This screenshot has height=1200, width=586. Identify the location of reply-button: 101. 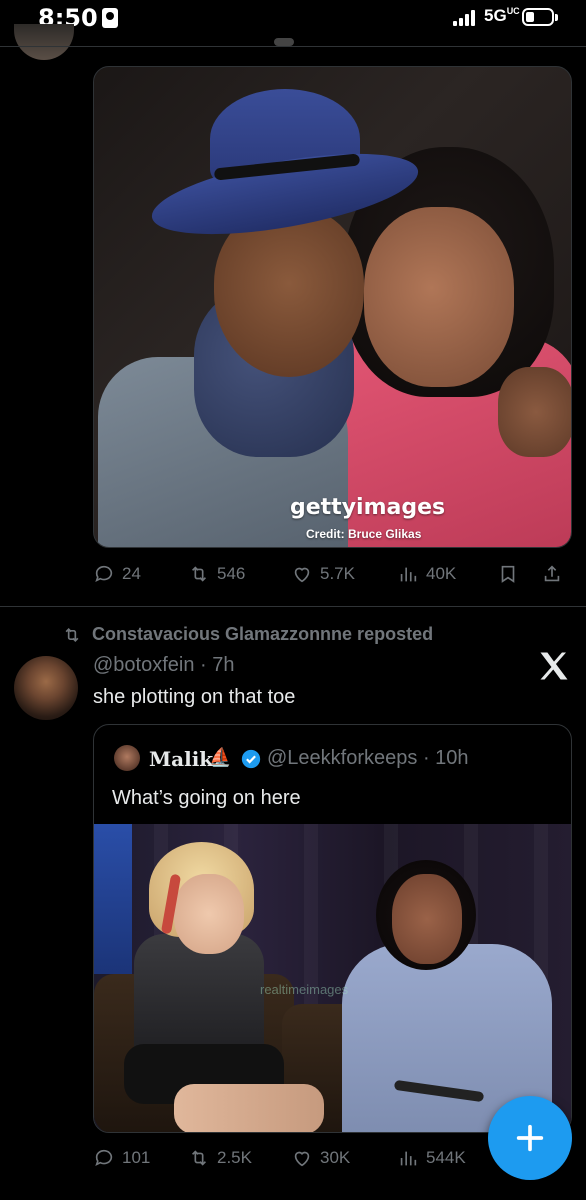
(121, 1158).